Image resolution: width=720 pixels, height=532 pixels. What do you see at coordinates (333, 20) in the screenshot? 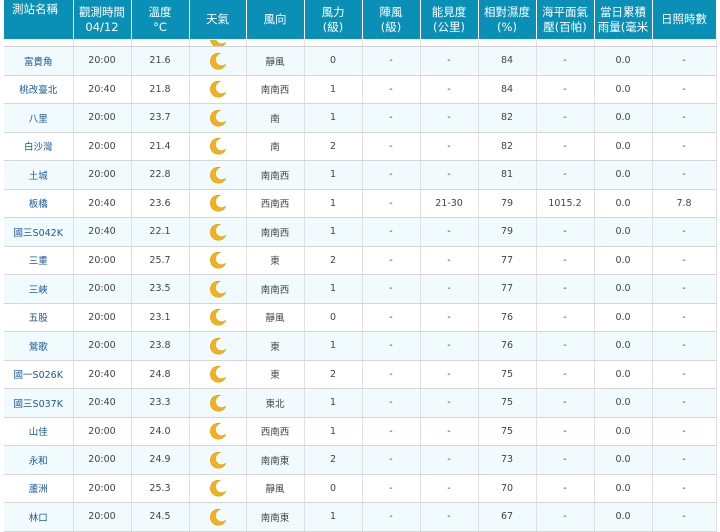
I see `header-wind-force: 風力 (級)` at bounding box center [333, 20].